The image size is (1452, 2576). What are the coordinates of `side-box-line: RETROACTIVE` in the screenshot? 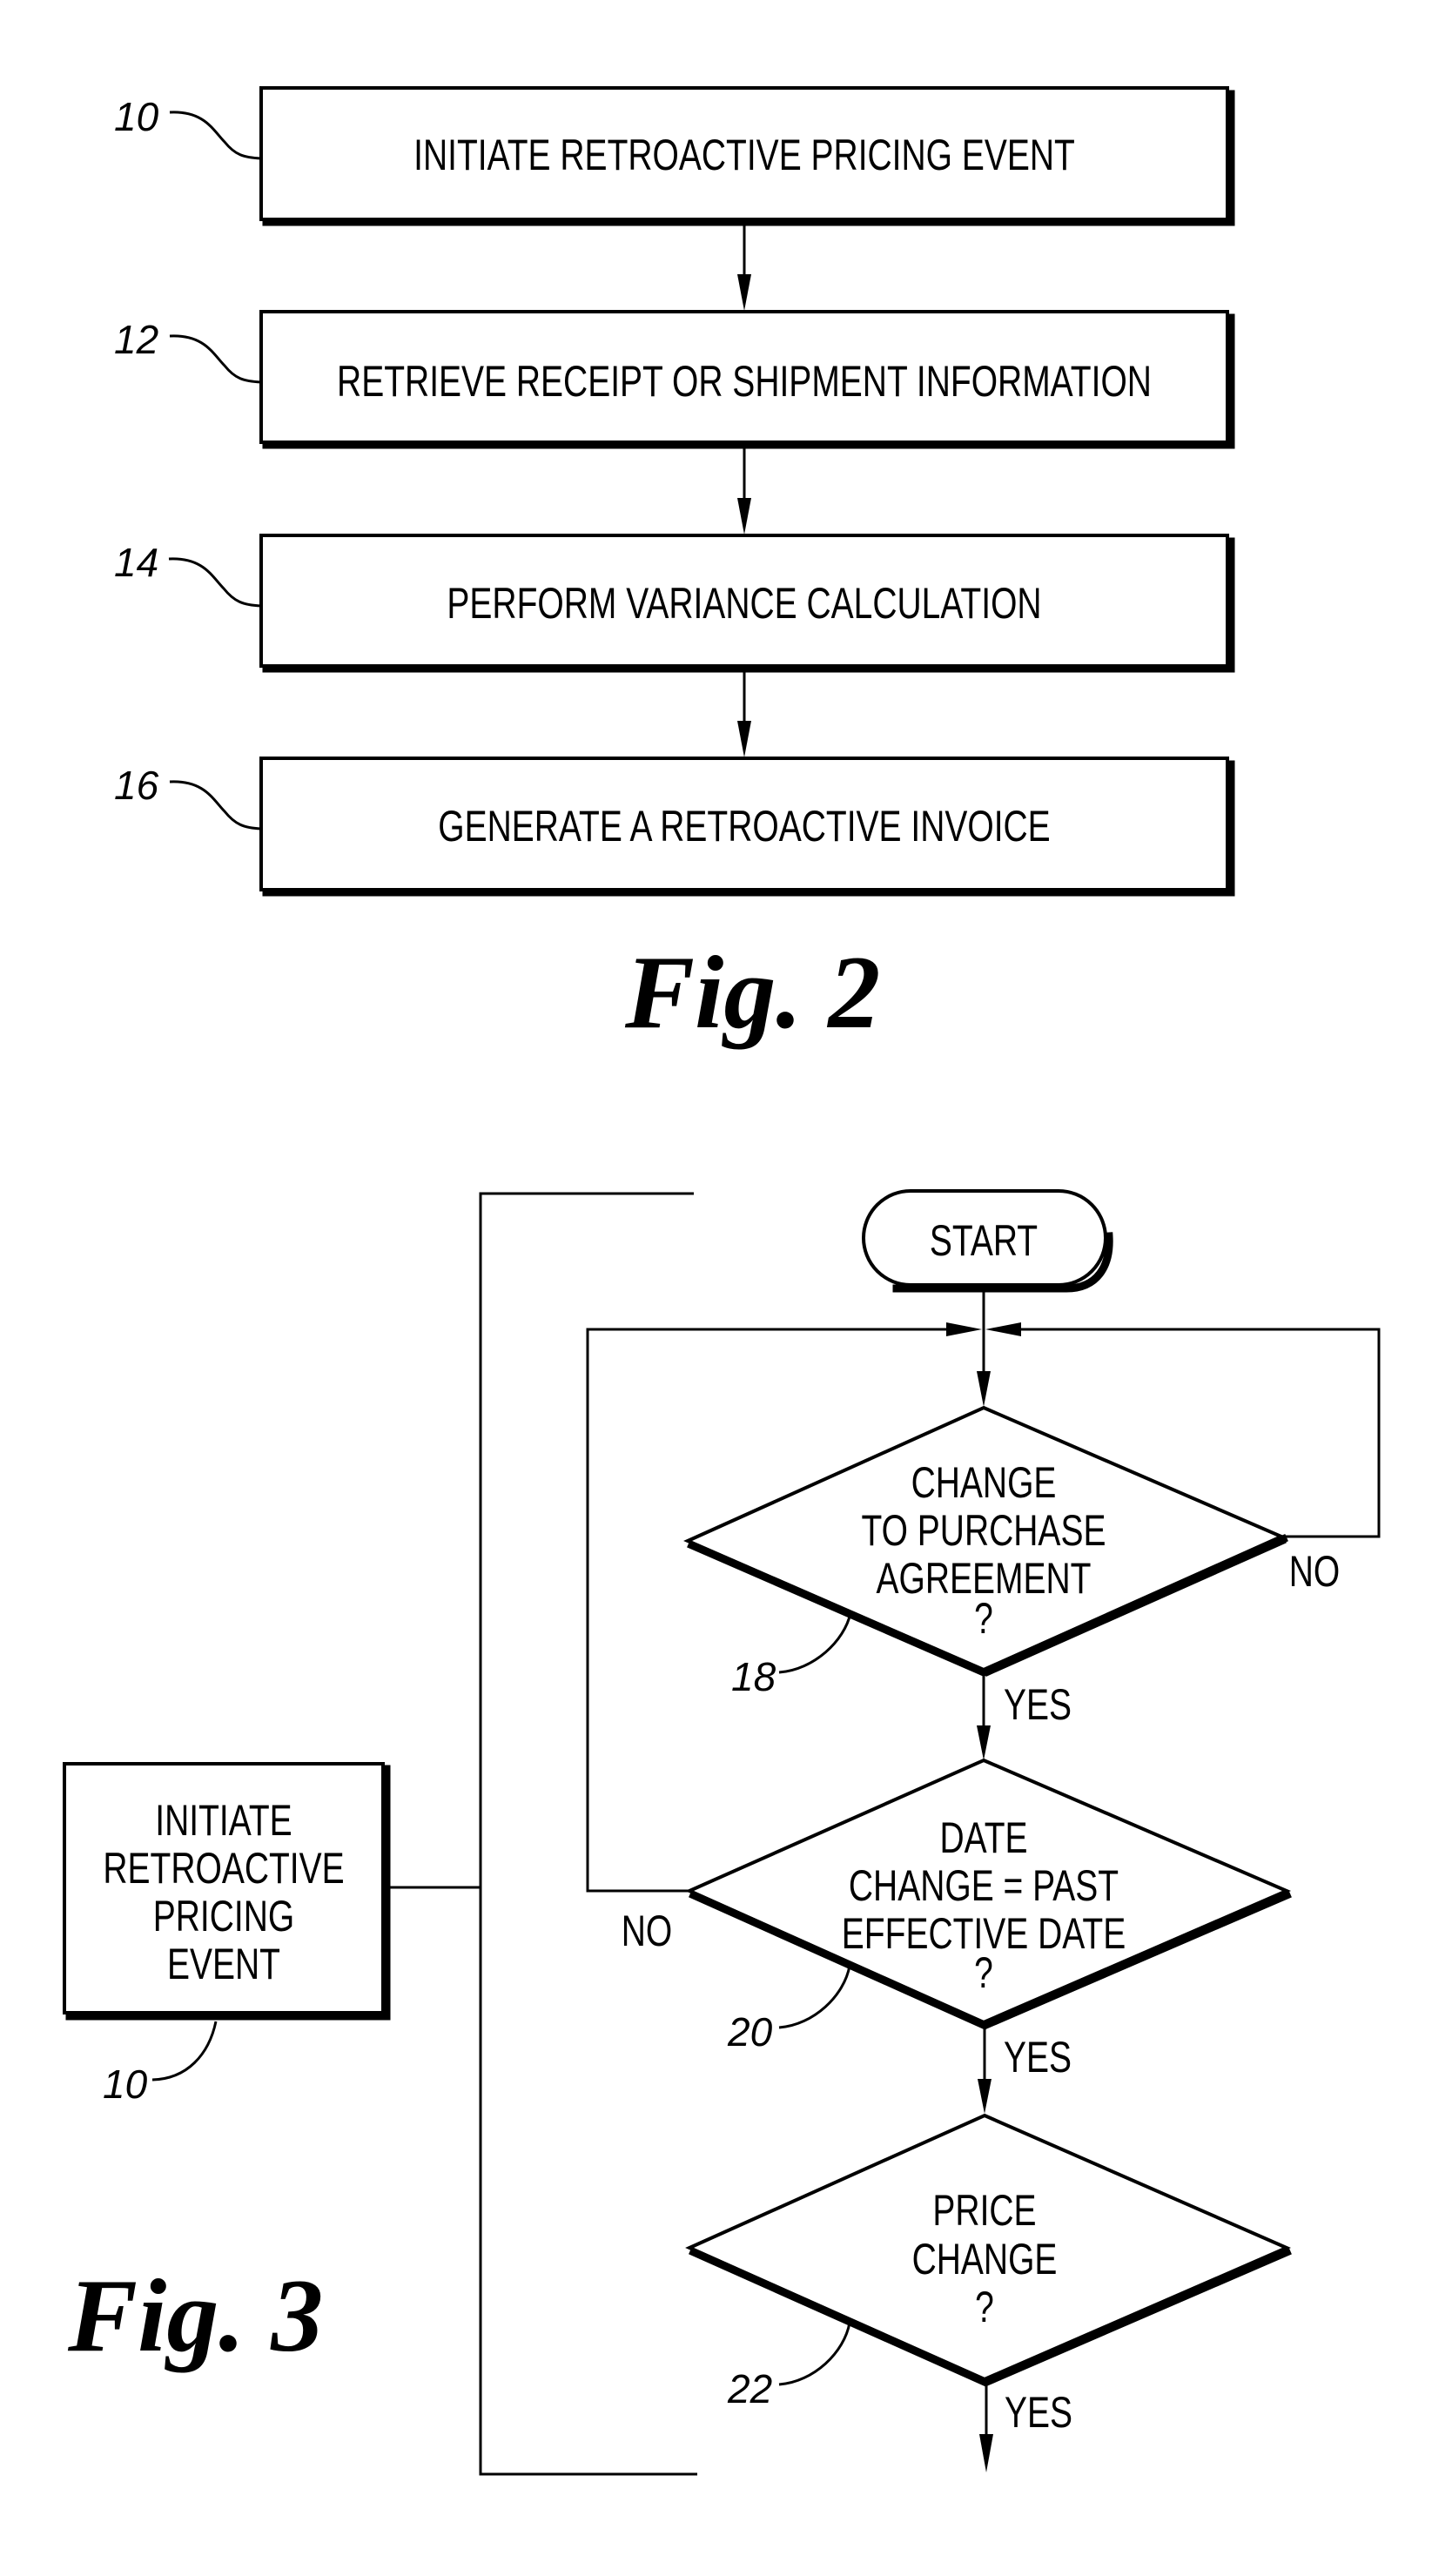 It's located at (223, 1868).